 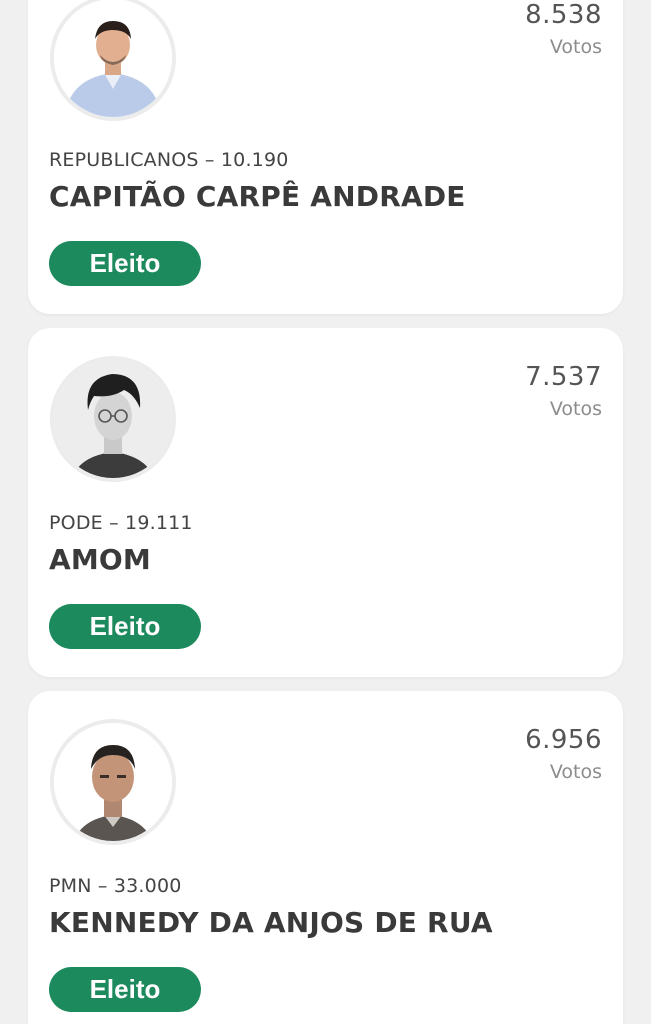 What do you see at coordinates (563, 756) in the screenshot?
I see `votes-block: 6.956 Votos` at bounding box center [563, 756].